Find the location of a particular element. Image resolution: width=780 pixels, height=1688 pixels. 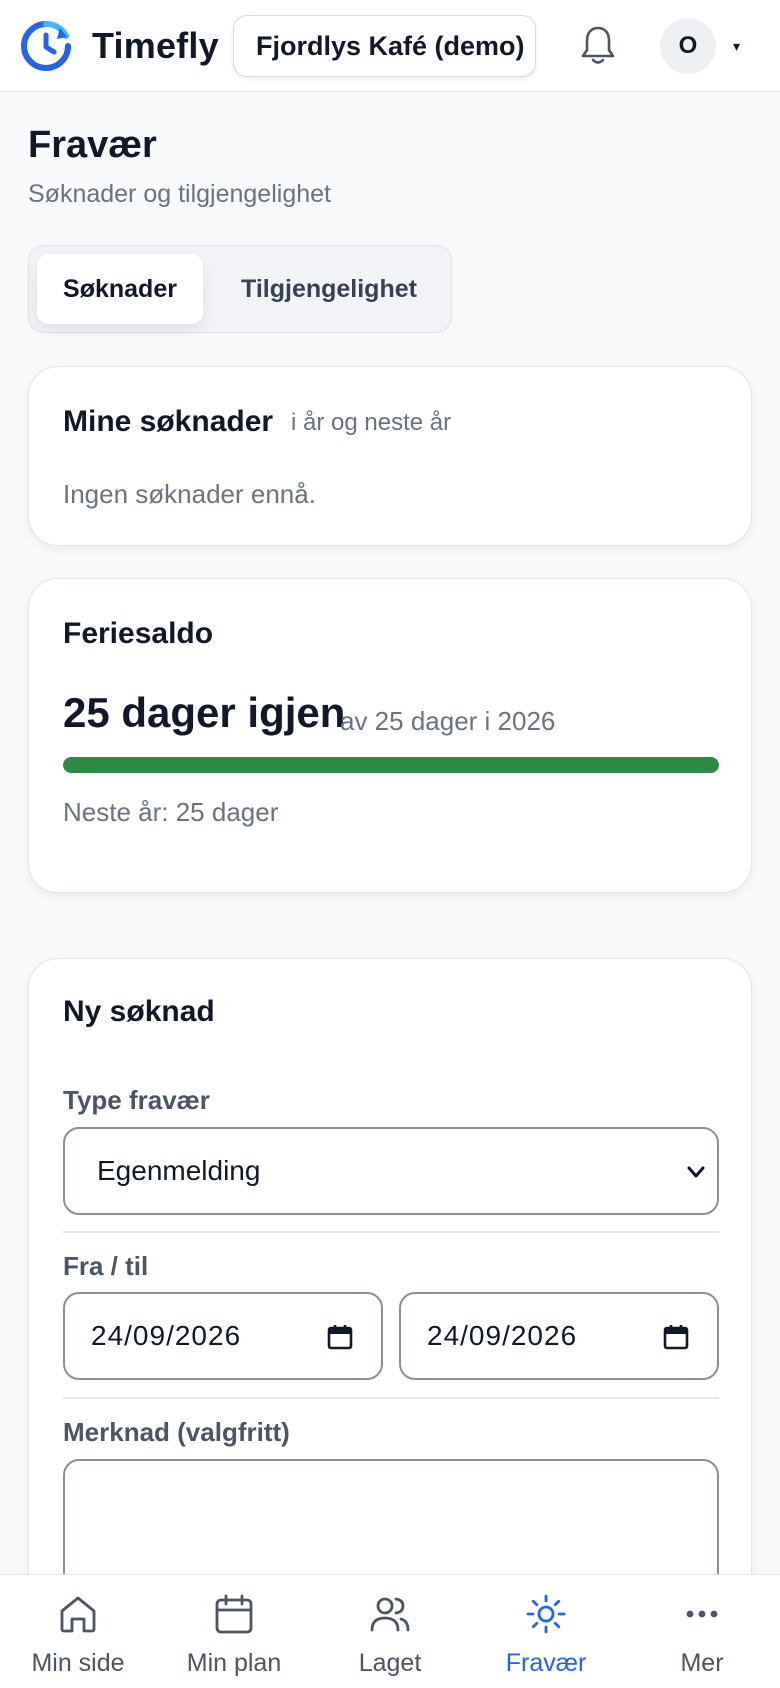

sun-icon is located at coordinates (546, 1614).